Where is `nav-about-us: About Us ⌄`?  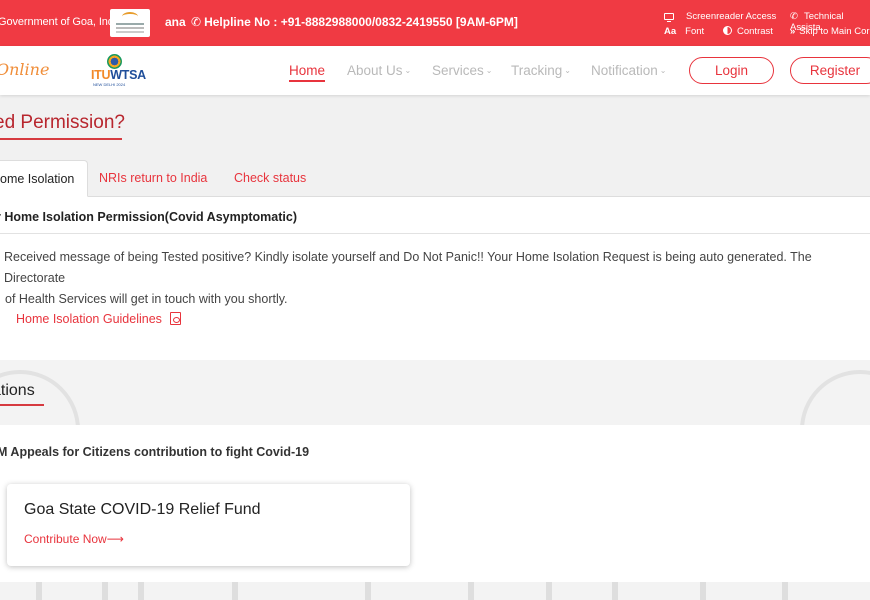 nav-about-us: About Us ⌄ is located at coordinates (379, 70).